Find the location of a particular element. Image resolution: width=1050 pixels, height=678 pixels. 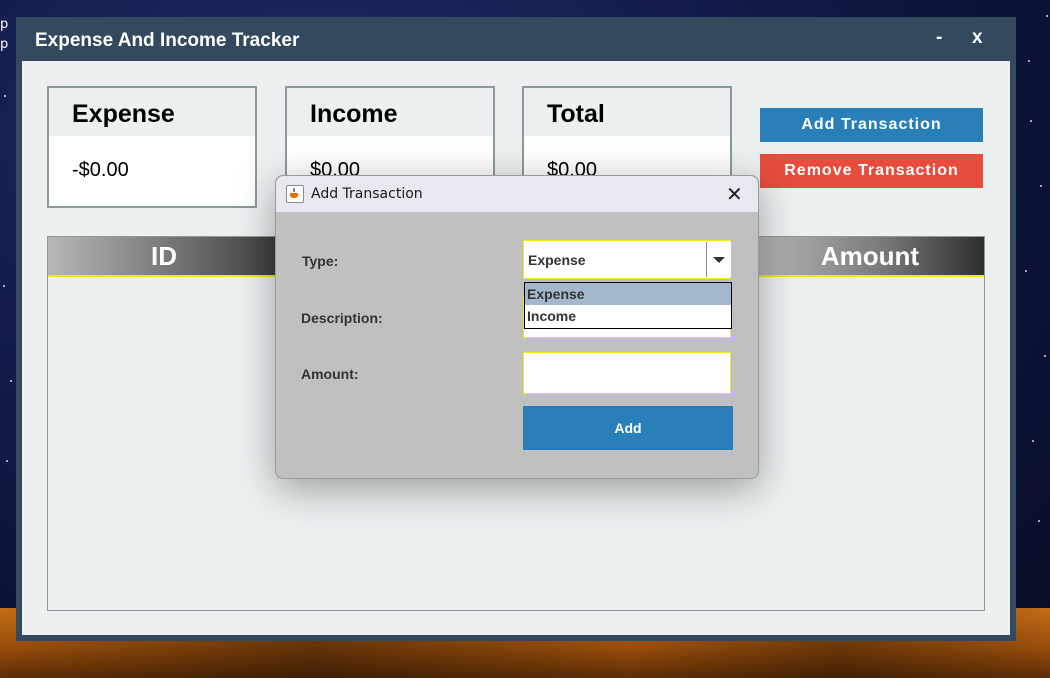

expense-card: Expense -$0.00 is located at coordinates (152, 147).